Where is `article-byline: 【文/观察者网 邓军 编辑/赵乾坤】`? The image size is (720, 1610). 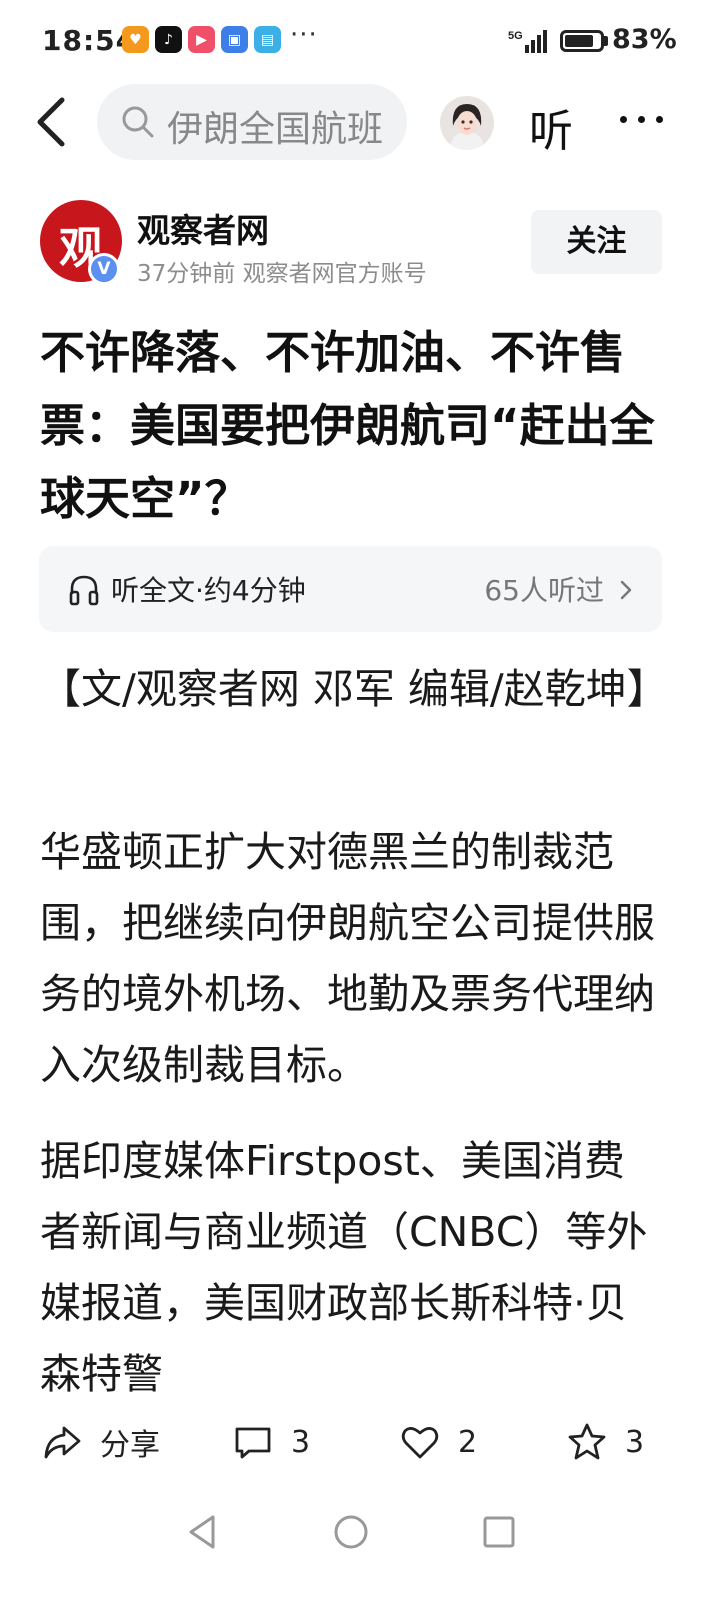
article-byline: 【文/观察者网 邓军 编辑/赵乾坤】 is located at coordinates (354, 689).